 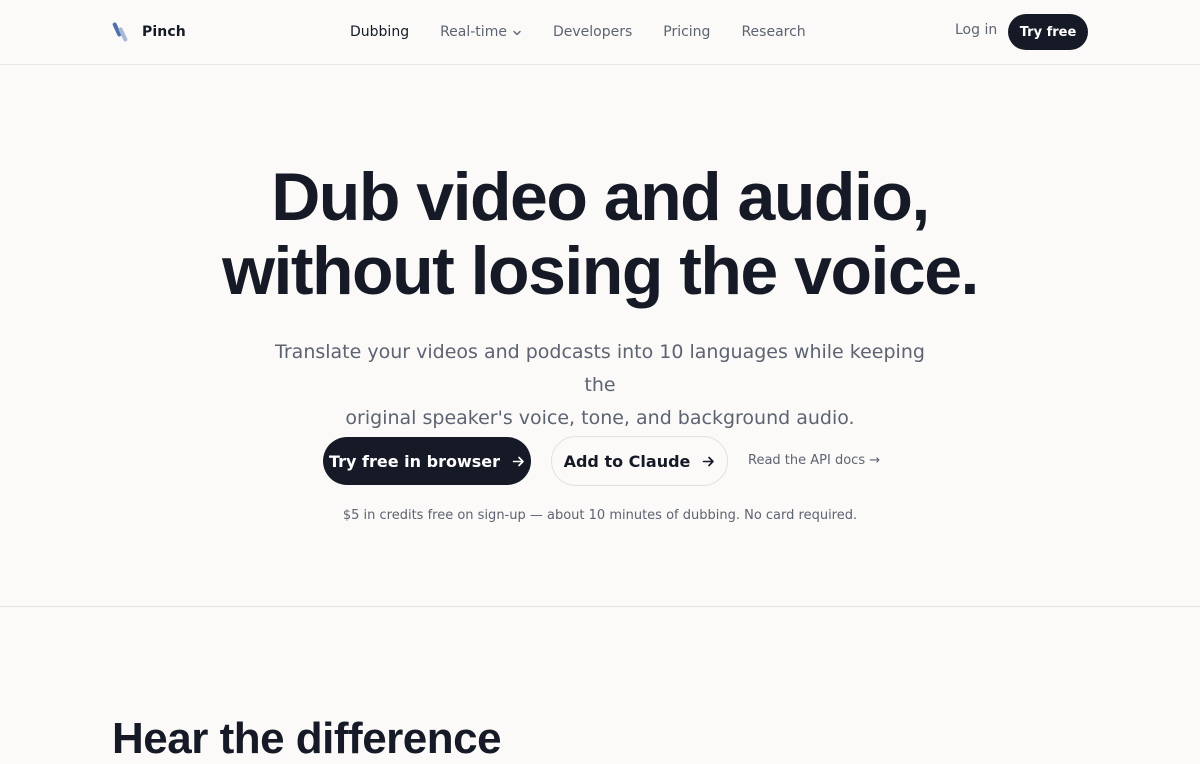 I want to click on pinch-logo-icon, so click(x=120, y=32).